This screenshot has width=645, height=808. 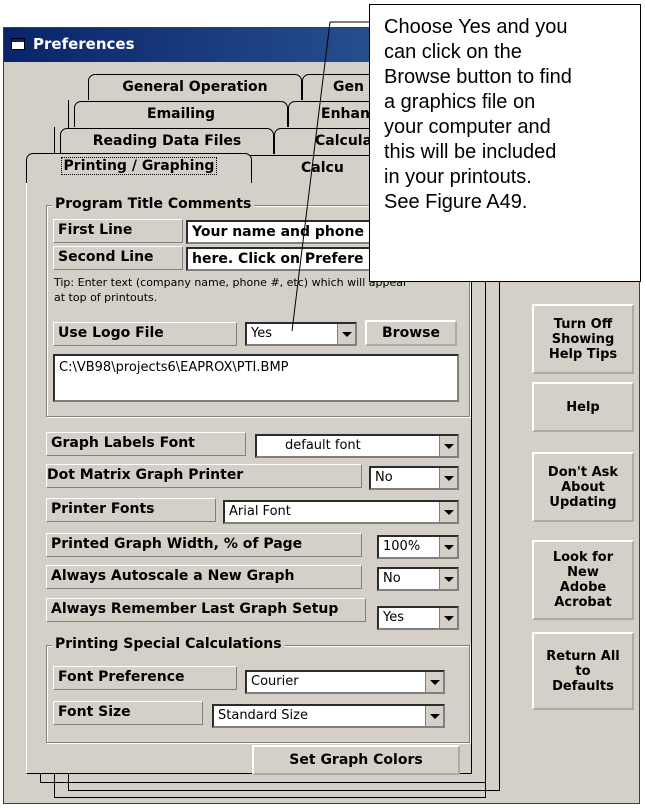 I want to click on btn-line: Updating, so click(x=583, y=502).